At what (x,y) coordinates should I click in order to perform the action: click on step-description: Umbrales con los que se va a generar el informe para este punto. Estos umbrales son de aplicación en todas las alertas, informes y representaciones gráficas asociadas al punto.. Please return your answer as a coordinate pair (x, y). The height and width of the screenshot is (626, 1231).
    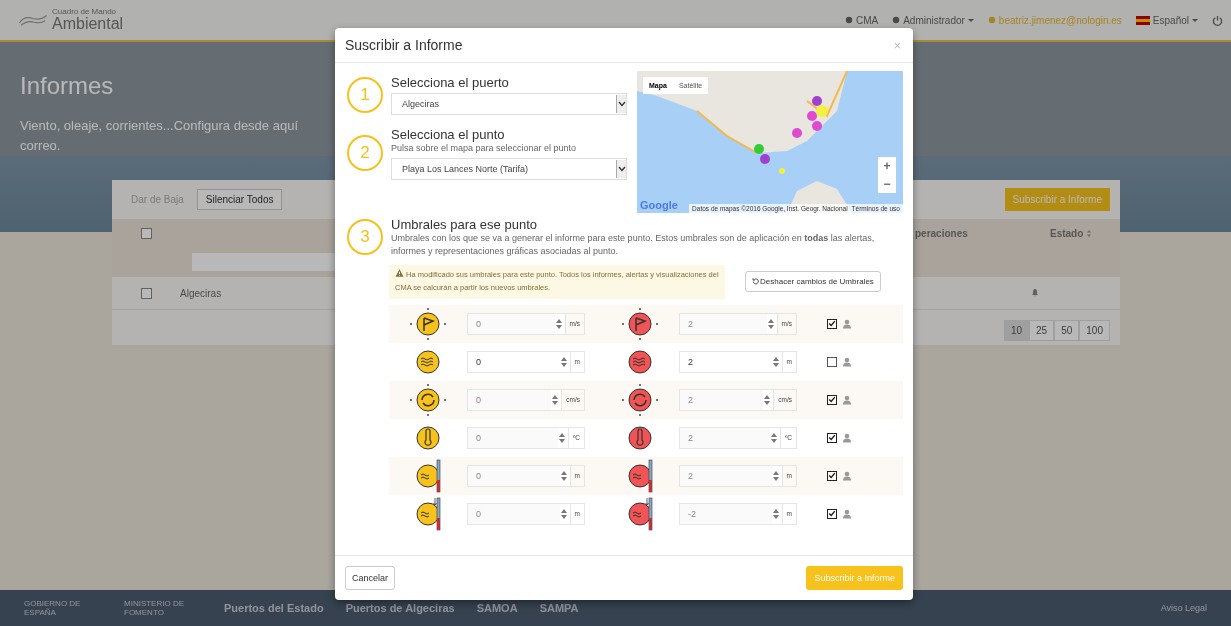
    Looking at the image, I should click on (633, 245).